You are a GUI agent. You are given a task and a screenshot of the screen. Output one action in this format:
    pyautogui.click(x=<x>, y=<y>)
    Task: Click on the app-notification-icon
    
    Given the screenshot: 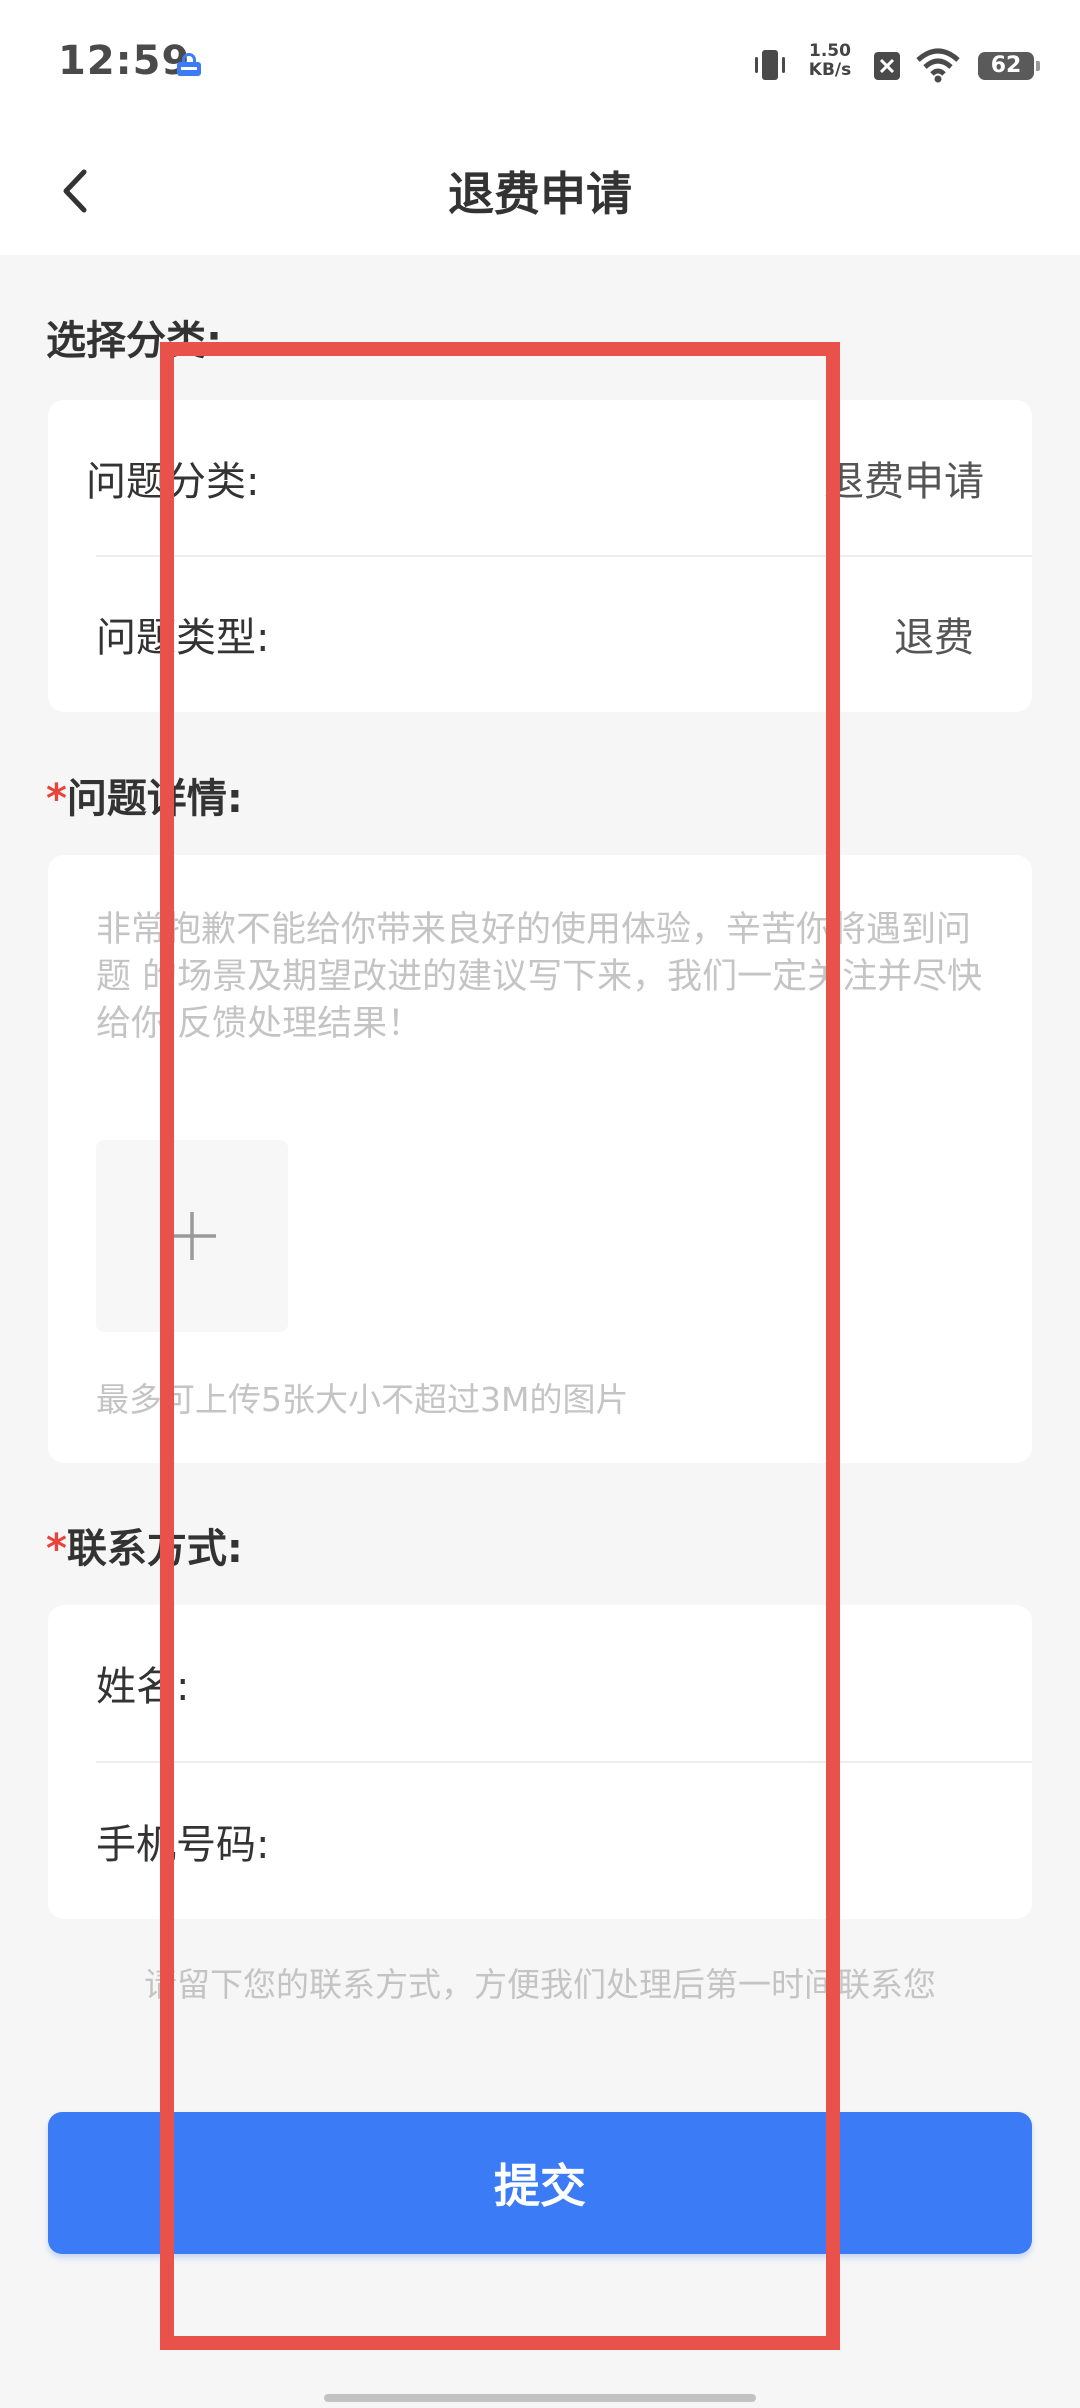 What is the action you would take?
    pyautogui.click(x=189, y=64)
    